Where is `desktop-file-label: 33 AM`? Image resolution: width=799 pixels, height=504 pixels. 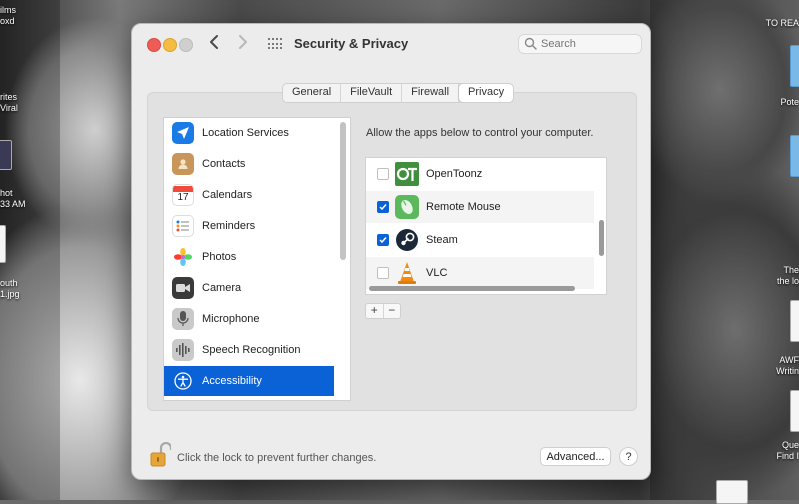
desktop-file-label: 33 AM is located at coordinates (13, 204).